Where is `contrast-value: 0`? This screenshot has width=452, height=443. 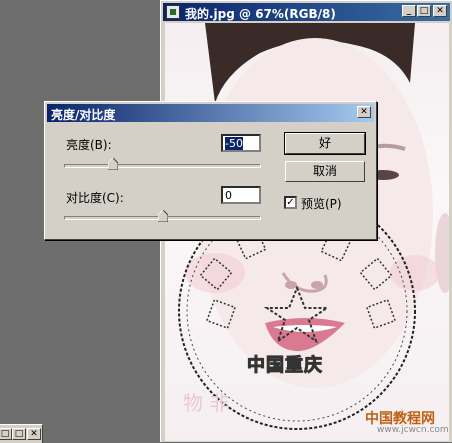 contrast-value: 0 is located at coordinates (228, 195).